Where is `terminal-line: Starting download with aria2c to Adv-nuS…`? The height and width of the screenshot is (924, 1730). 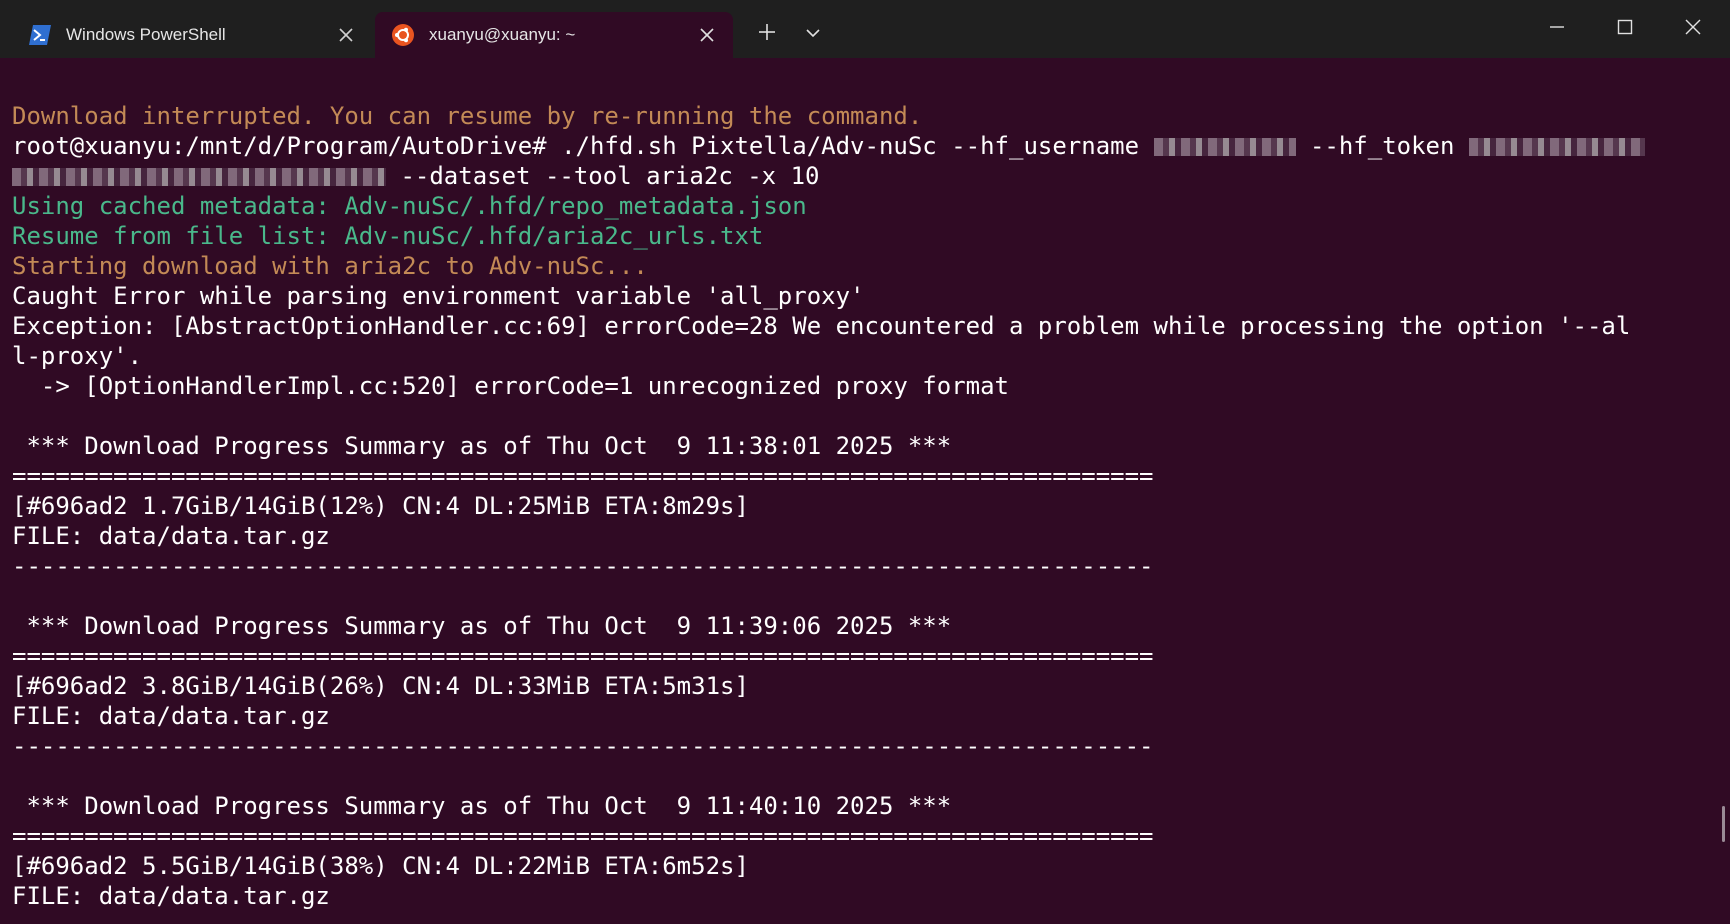
terminal-line: Starting download with aria2c to Adv-nuS… is located at coordinates (330, 266).